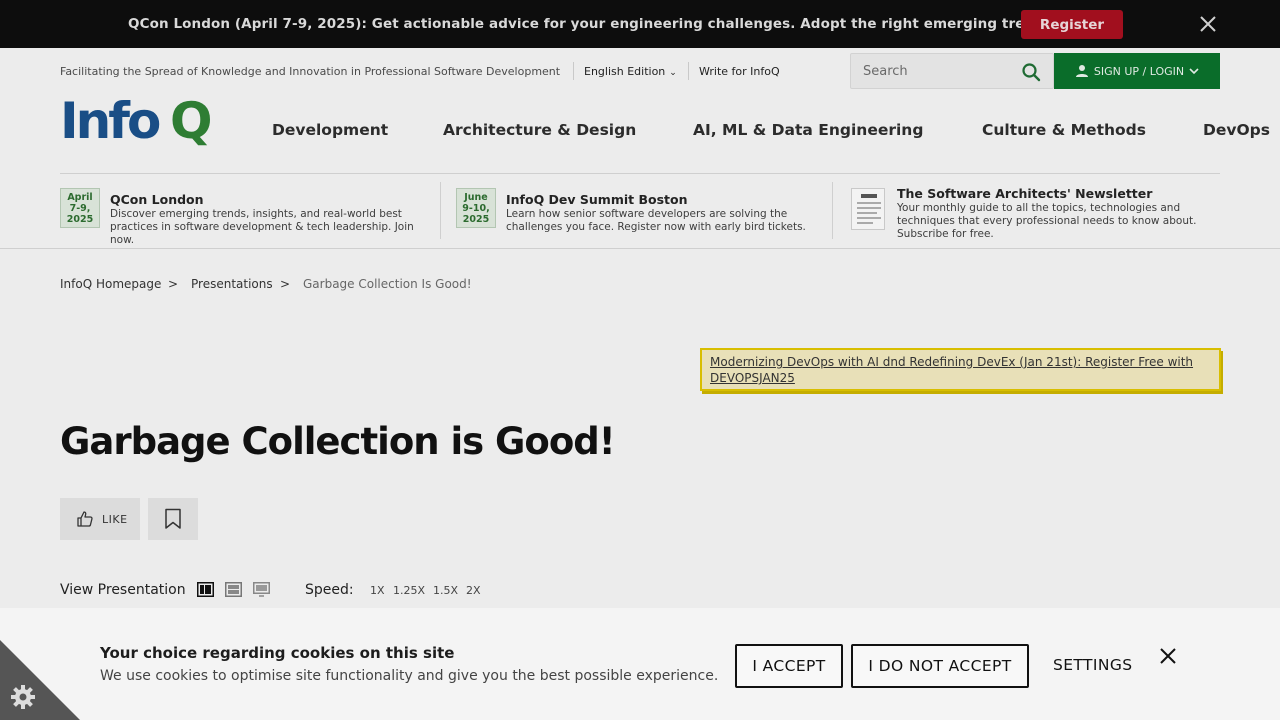  What do you see at coordinates (868, 209) in the screenshot?
I see `newsletter-thumbnail` at bounding box center [868, 209].